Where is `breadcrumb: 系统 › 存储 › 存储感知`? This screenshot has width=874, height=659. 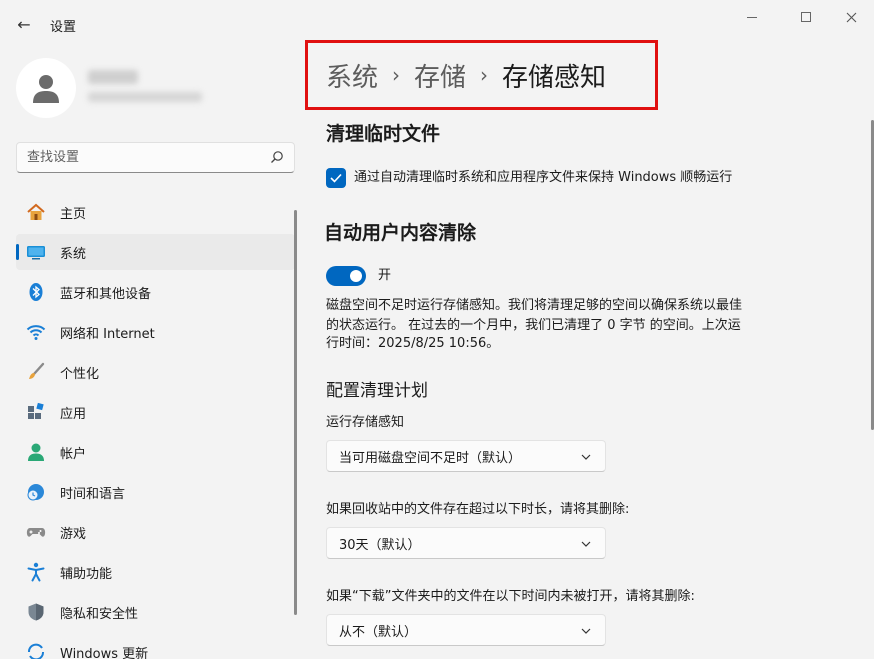
breadcrumb: 系统 › 存储 › 存储感知 is located at coordinates (481, 75).